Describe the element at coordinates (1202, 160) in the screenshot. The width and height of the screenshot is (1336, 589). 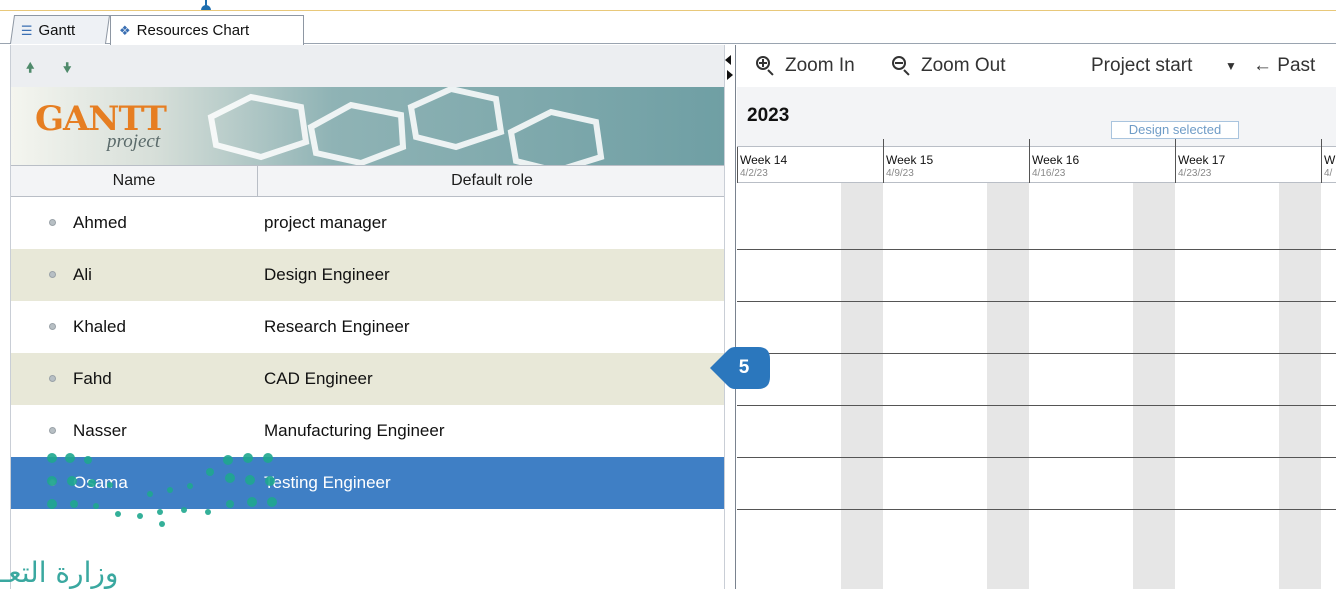
I see `week-label: Week 17` at that location.